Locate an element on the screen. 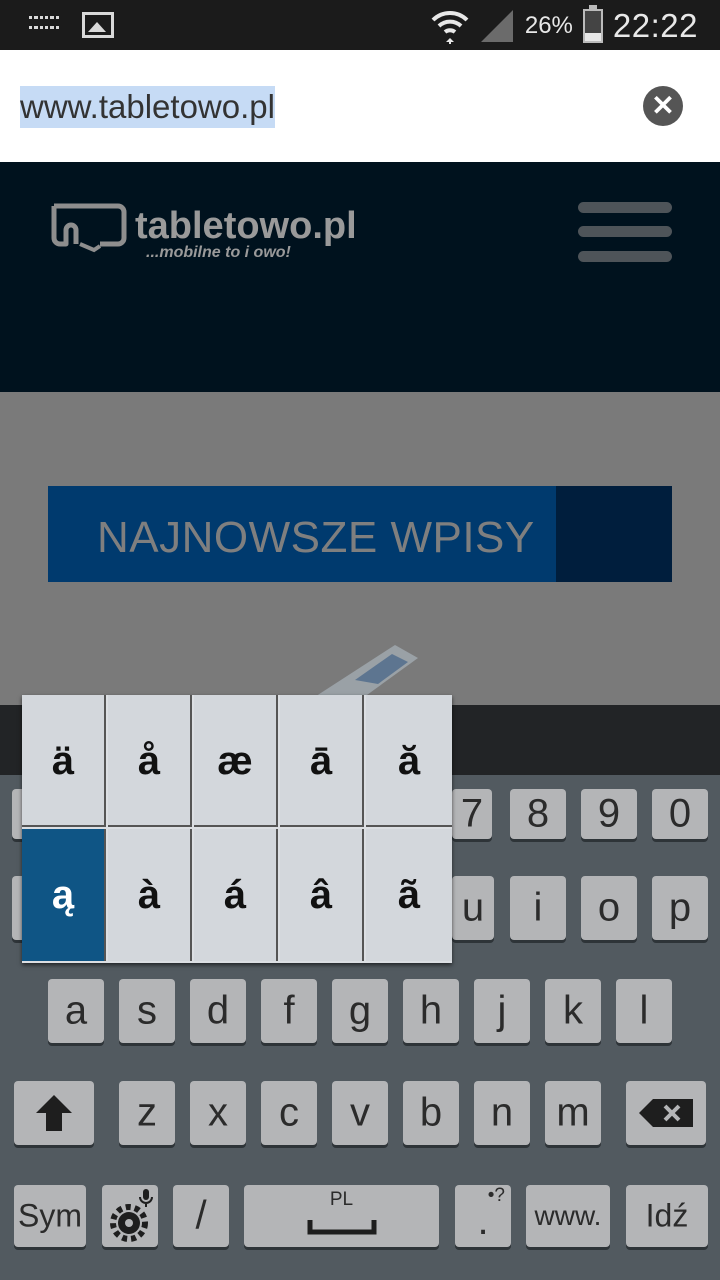 This screenshot has width=720, height=1280. latest-posts-title: NAJNOWSZE WPISY is located at coordinates (316, 537).